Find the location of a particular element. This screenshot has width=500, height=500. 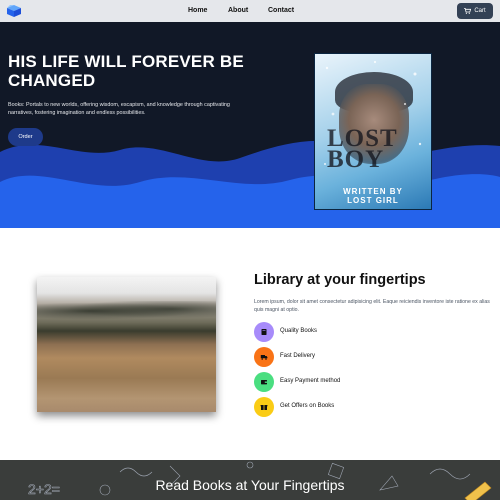

hero-title: HIS LIFE WILL FOREVER BE CHANGED is located at coordinates (126, 71).